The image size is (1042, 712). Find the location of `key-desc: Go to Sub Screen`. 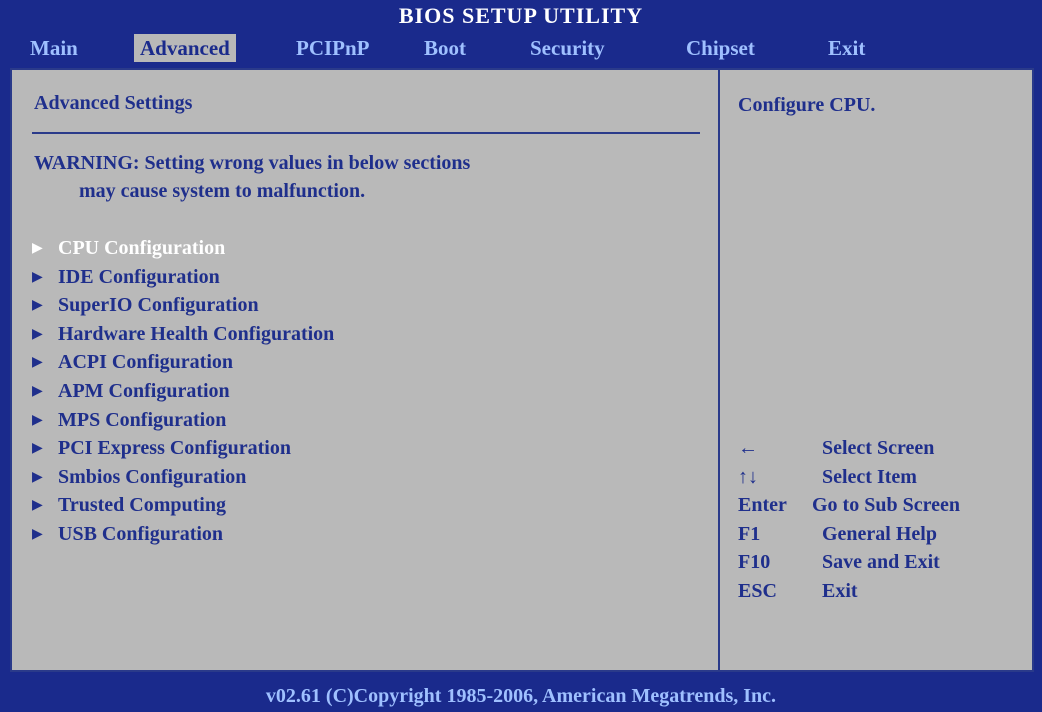

key-desc: Go to Sub Screen is located at coordinates (886, 505).